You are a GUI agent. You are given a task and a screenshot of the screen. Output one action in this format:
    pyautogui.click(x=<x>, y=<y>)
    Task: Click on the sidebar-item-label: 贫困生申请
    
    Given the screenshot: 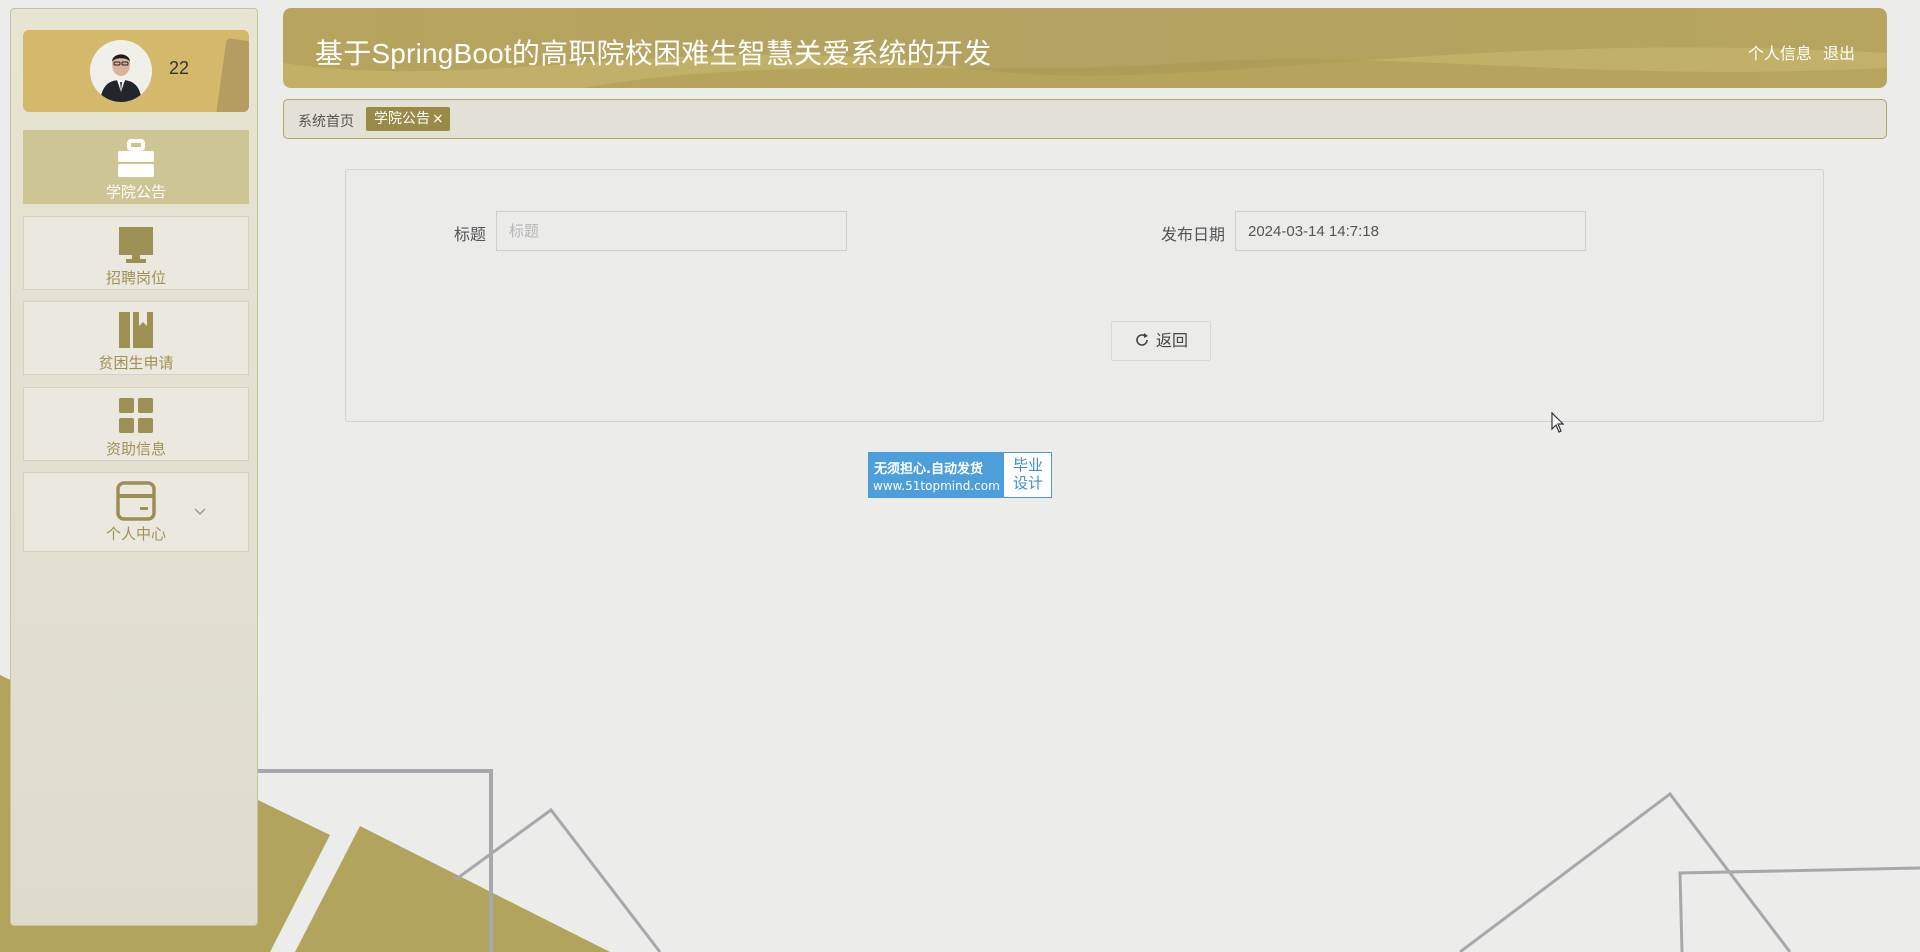 What is the action you would take?
    pyautogui.click(x=136, y=363)
    